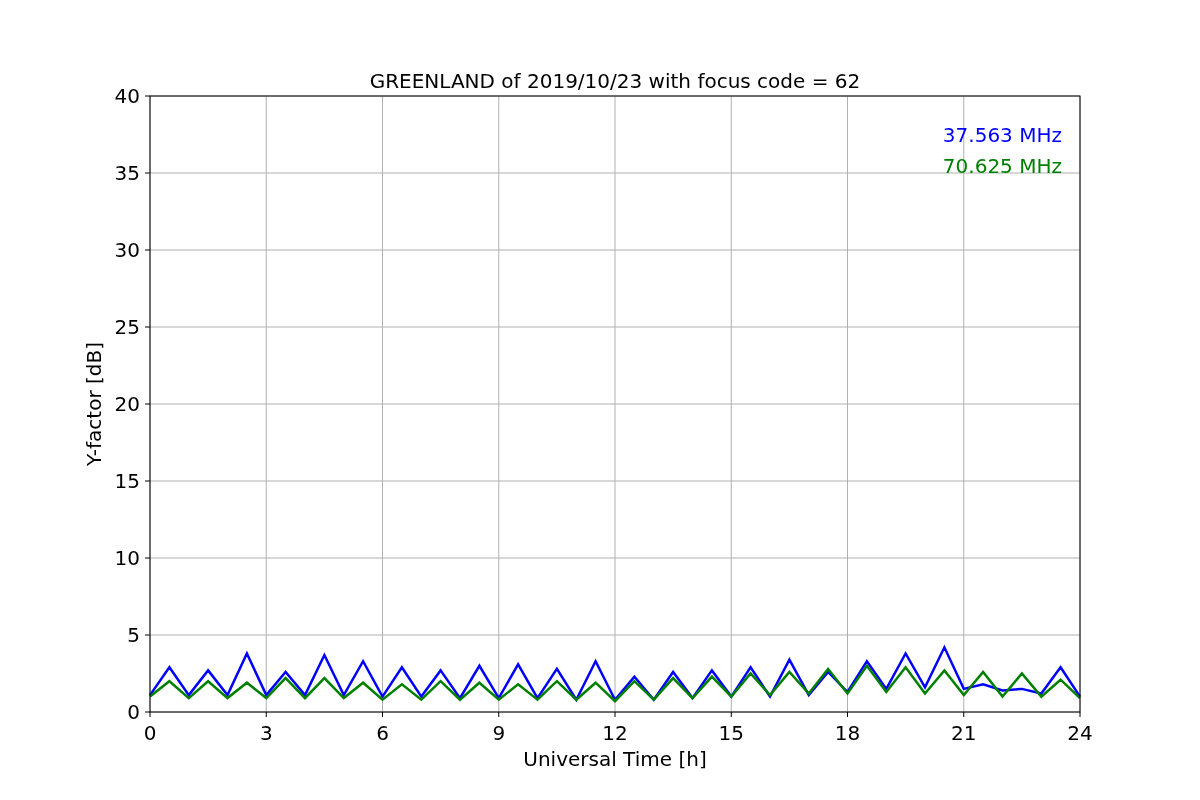 The width and height of the screenshot is (1200, 800). What do you see at coordinates (127, 558) in the screenshot?
I see `y-tick-label: 10` at bounding box center [127, 558].